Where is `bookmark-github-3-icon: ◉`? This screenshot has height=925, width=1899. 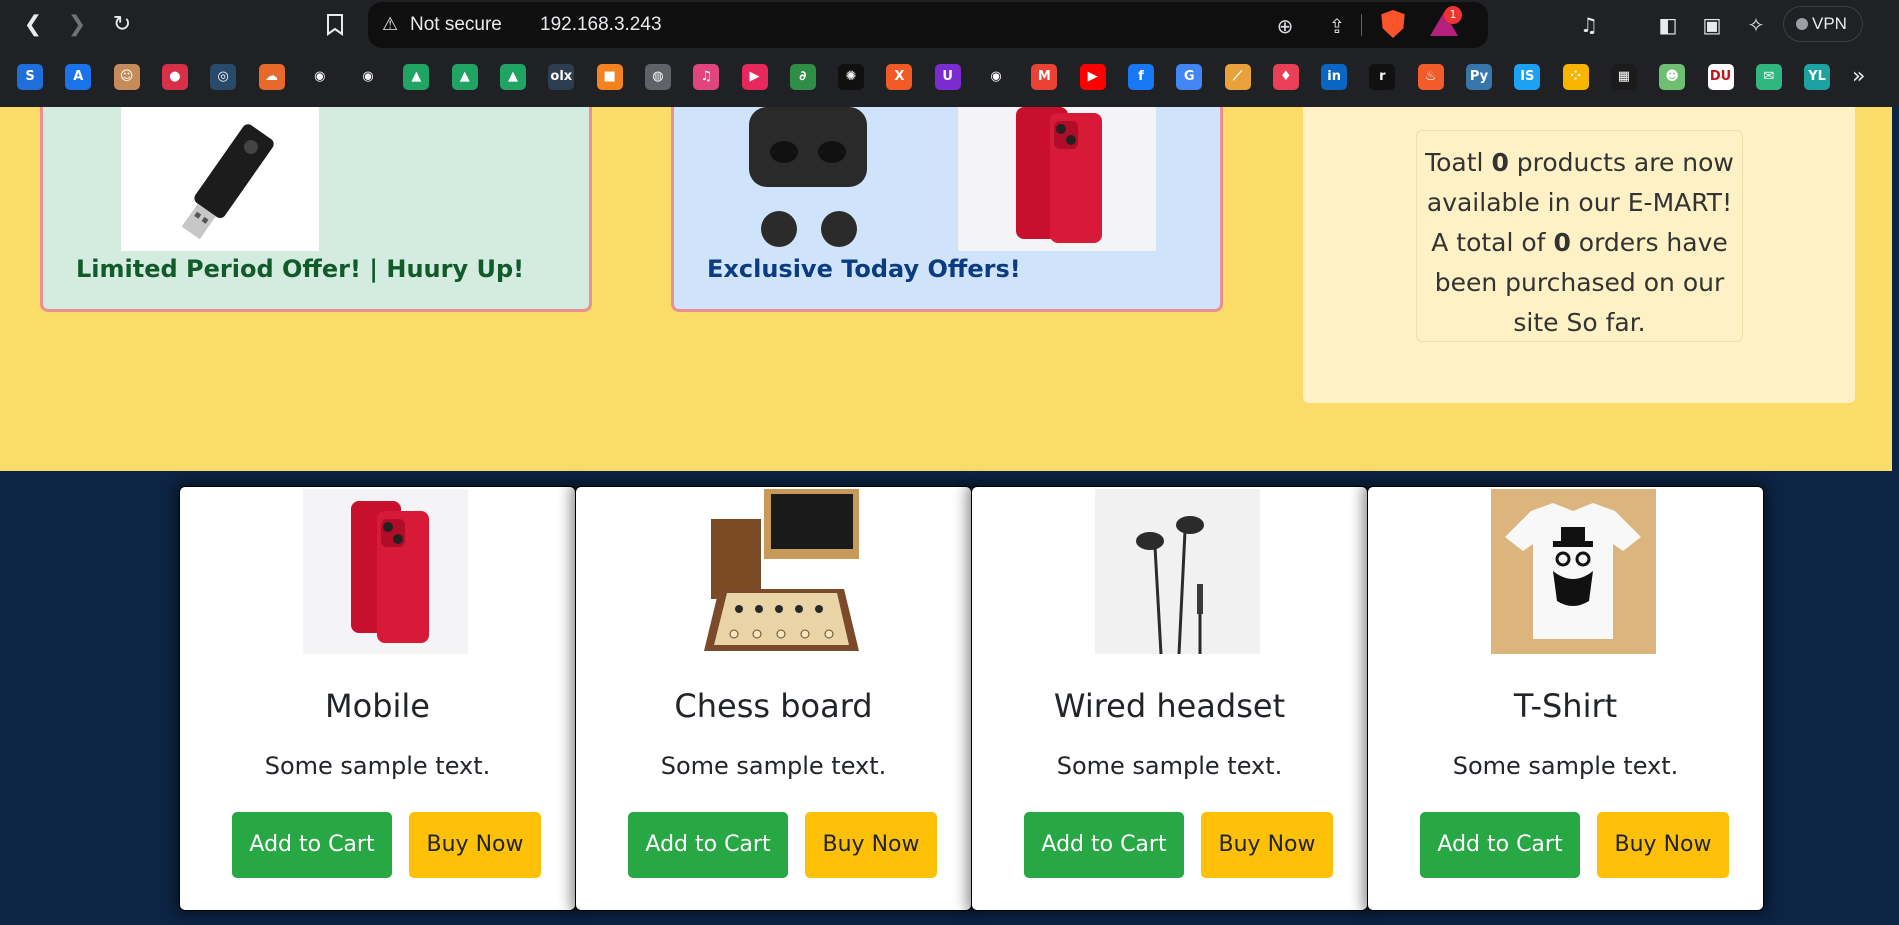 bookmark-github-3-icon: ◉ is located at coordinates (996, 77).